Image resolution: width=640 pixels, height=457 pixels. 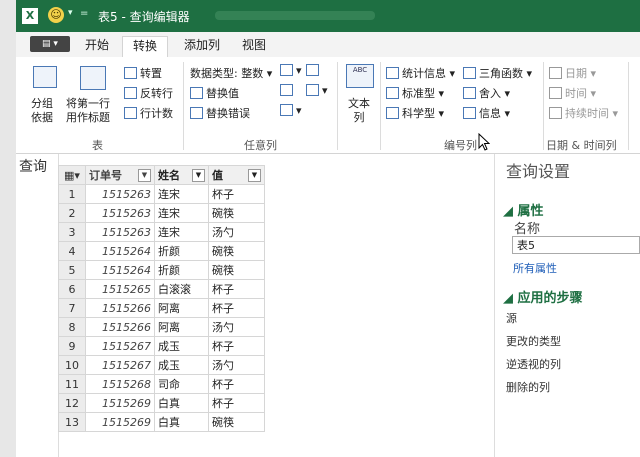 I want to click on table-row: 13 1515269 白真 碗筷, so click(x=161, y=422).